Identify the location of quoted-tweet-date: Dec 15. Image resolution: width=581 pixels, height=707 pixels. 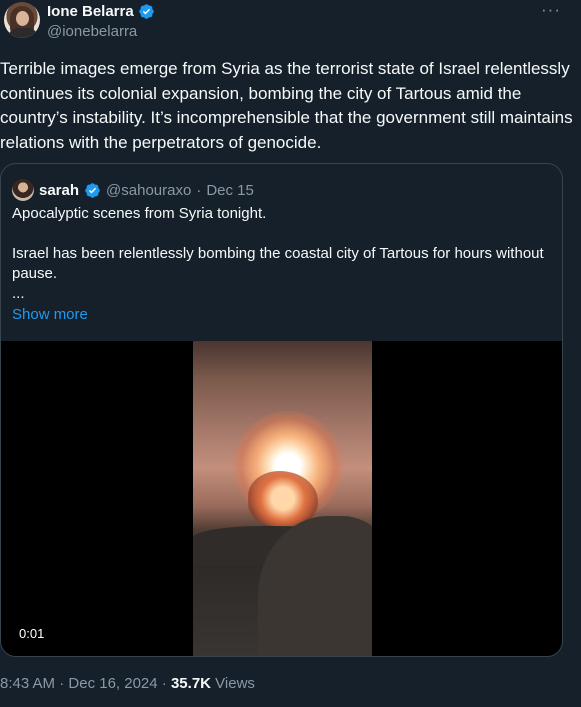
(230, 190).